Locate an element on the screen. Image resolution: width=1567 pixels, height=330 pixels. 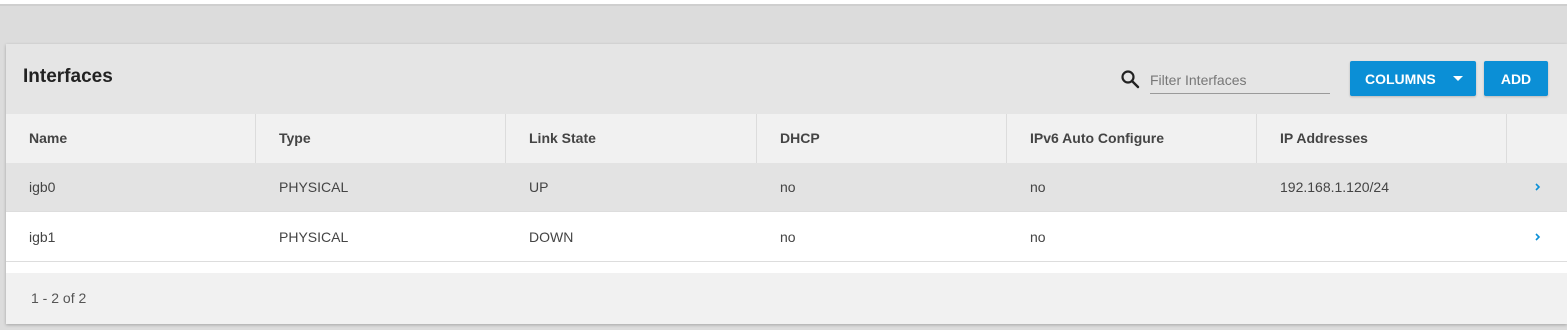
column-header-dhcp: DHCP is located at coordinates (882, 138).